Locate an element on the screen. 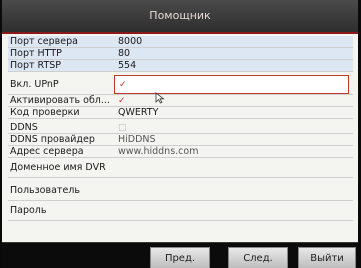 This screenshot has width=361, height=268. row-http-port: Порт HTTP 80 is located at coordinates (180, 54).